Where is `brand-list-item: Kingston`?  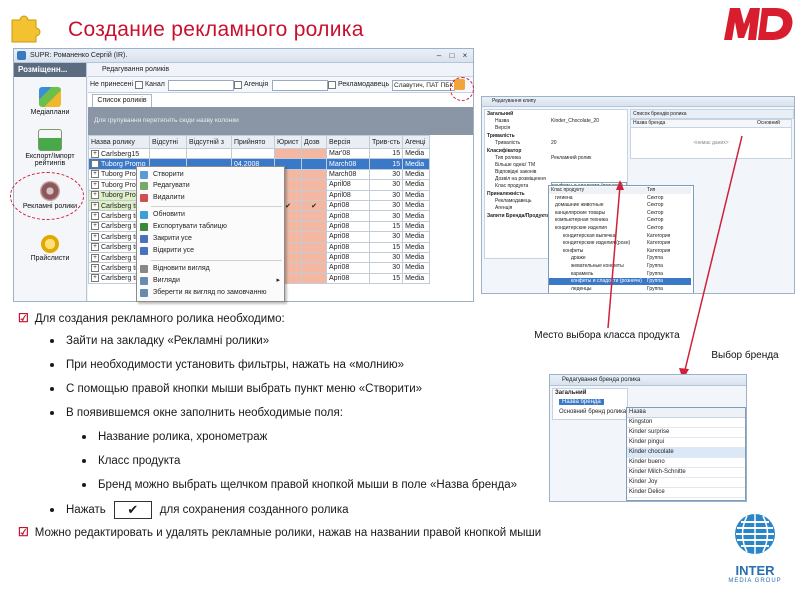 brand-list-item: Kingston is located at coordinates (686, 423).